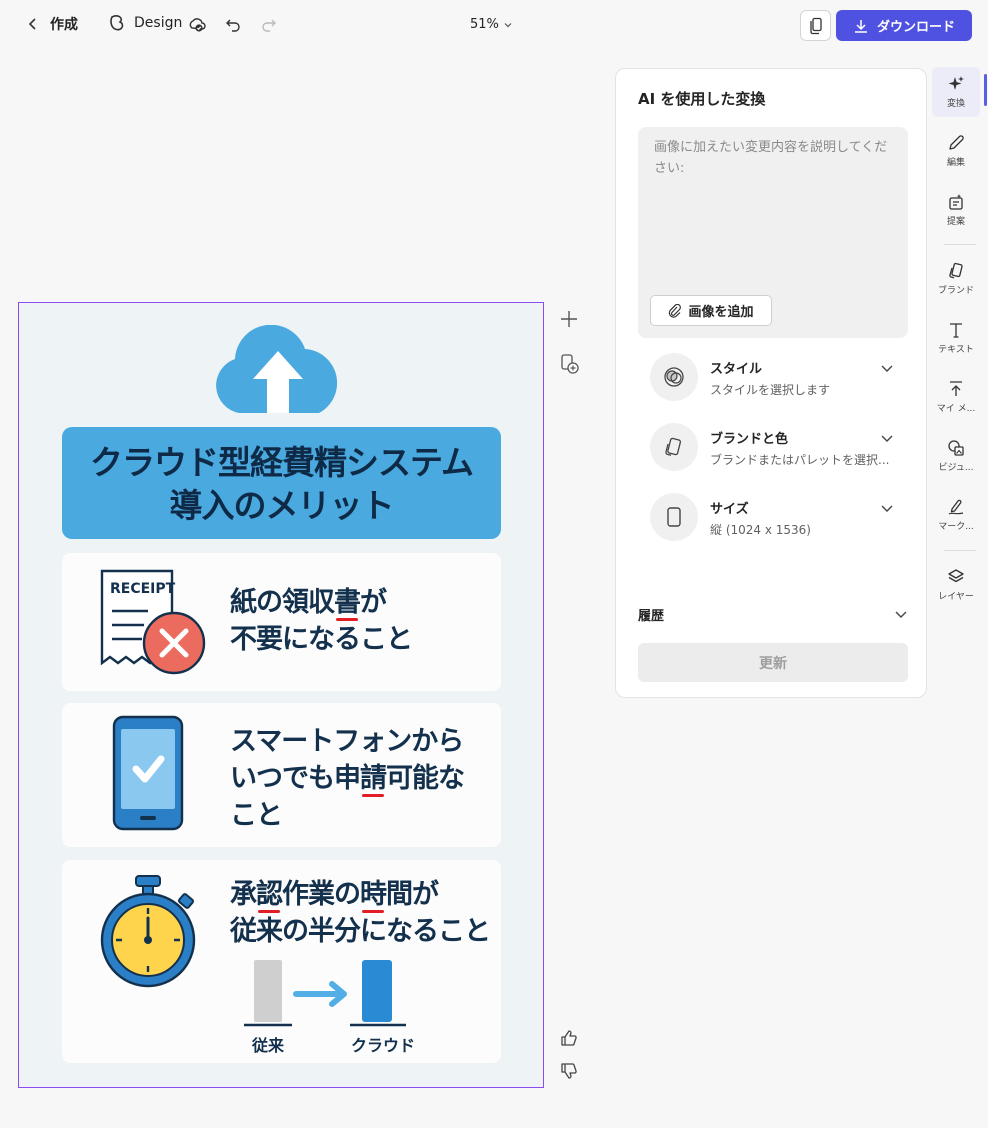 This screenshot has height=1128, width=988. Describe the element at coordinates (674, 517) in the screenshot. I see `size-icon` at that location.